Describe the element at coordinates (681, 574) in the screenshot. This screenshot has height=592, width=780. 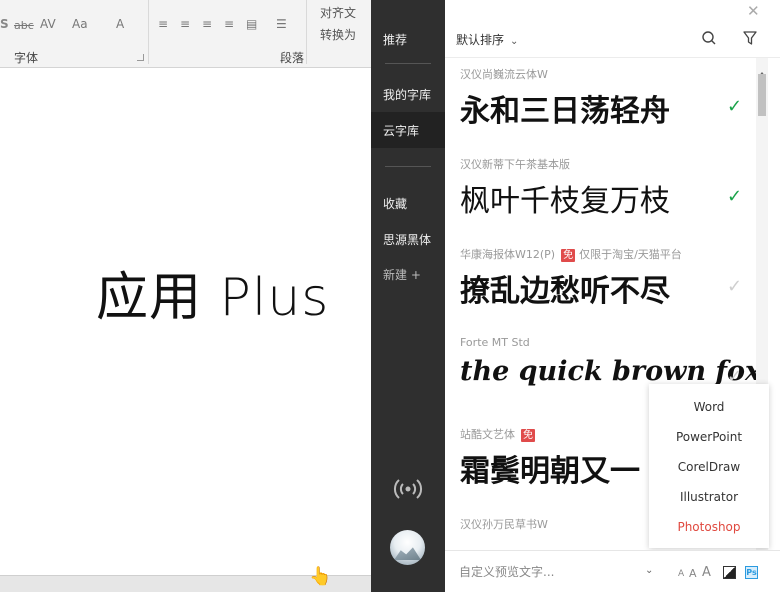
I see `size-small-button: A` at that location.